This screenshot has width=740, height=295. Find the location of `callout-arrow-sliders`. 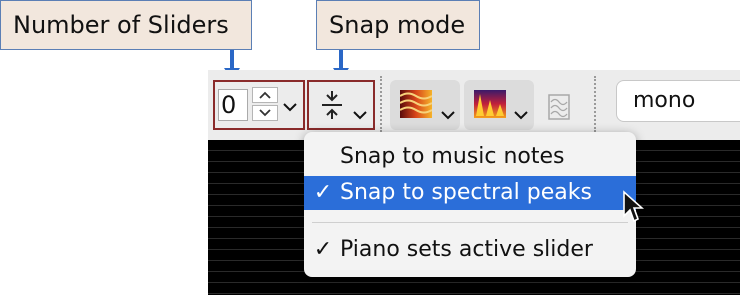

callout-arrow-sliders is located at coordinates (232, 60).